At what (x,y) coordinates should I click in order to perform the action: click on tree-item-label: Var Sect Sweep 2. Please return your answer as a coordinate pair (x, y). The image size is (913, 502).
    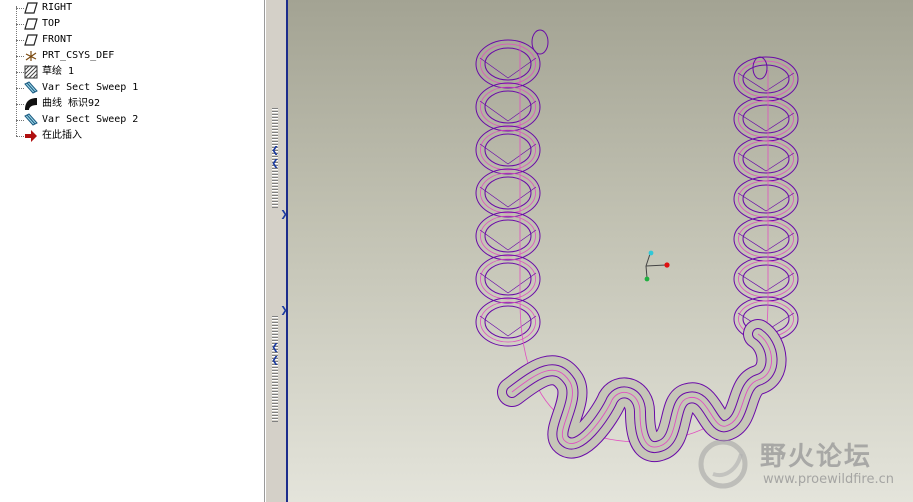
    Looking at the image, I should click on (90, 119).